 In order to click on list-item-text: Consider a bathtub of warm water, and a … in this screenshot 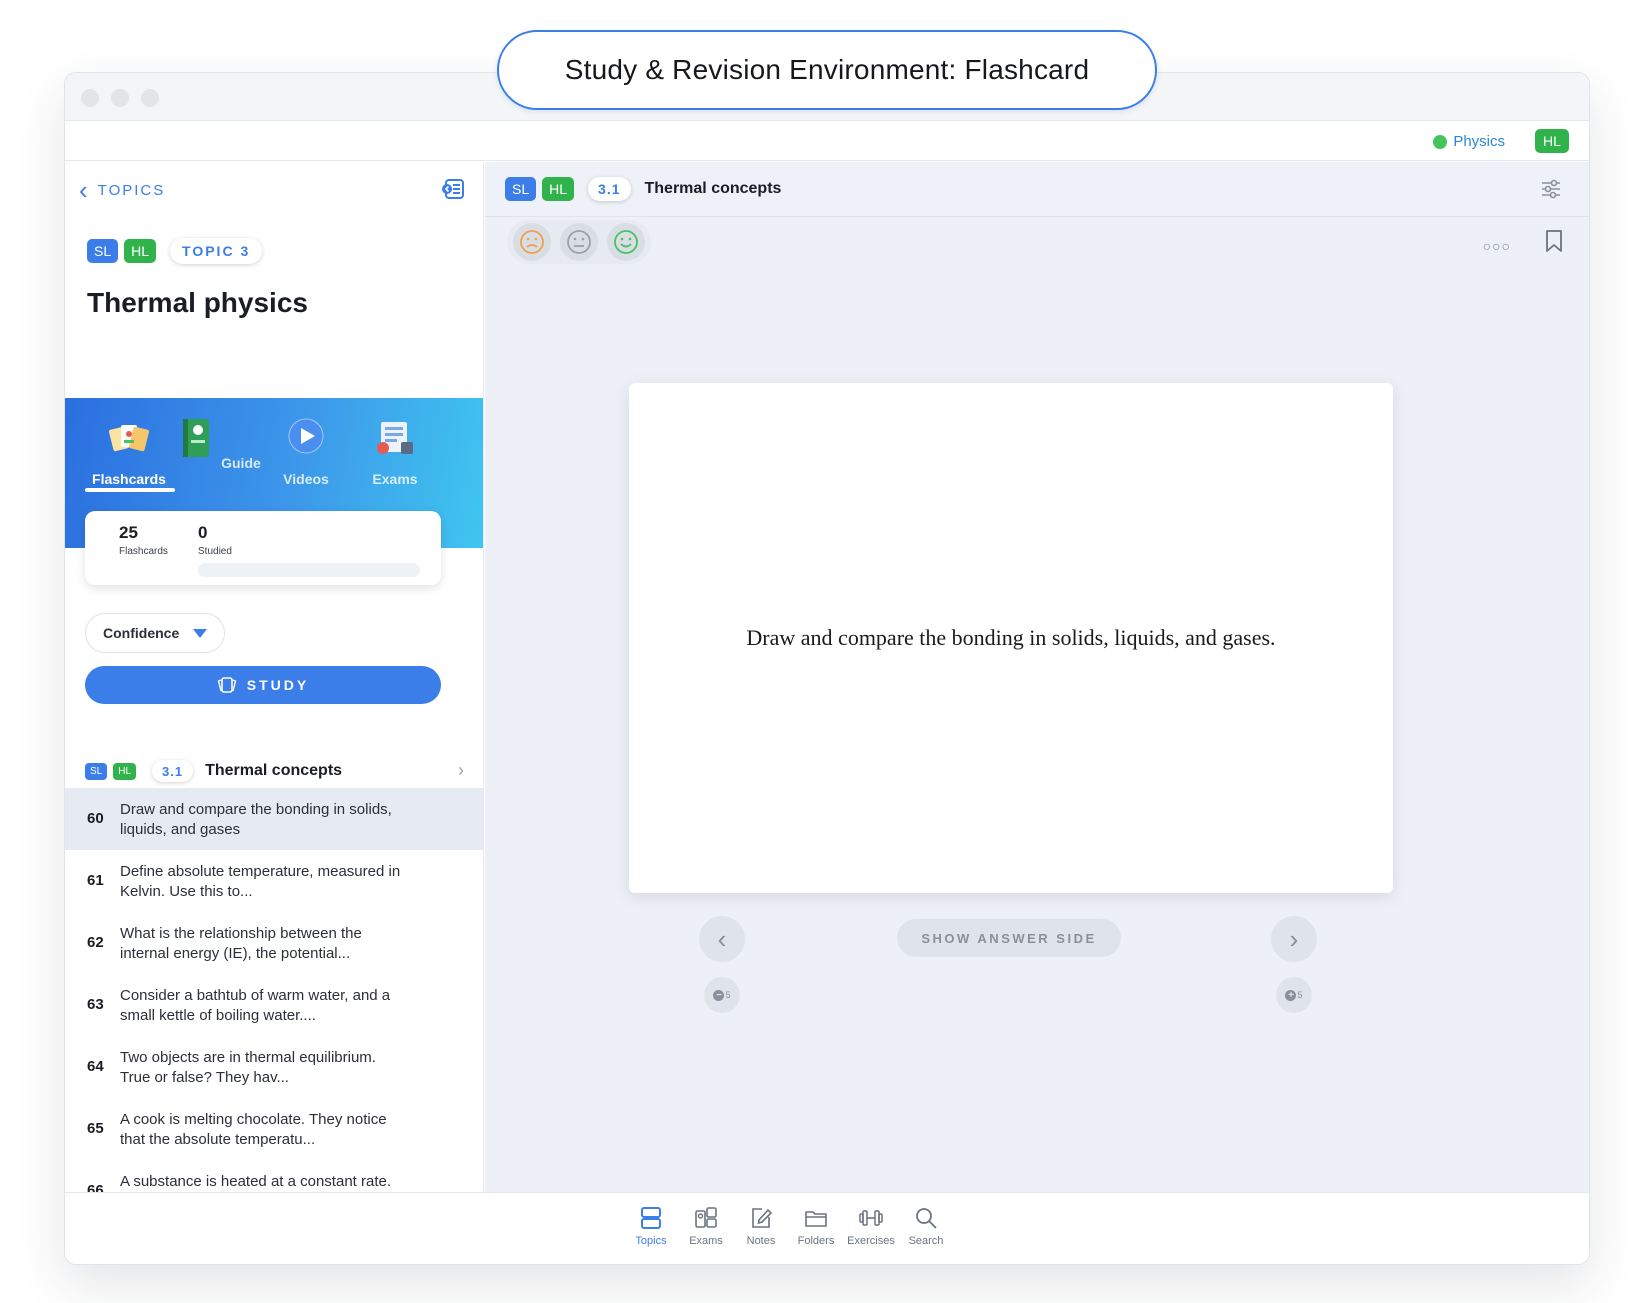, I will do `click(255, 1005)`.